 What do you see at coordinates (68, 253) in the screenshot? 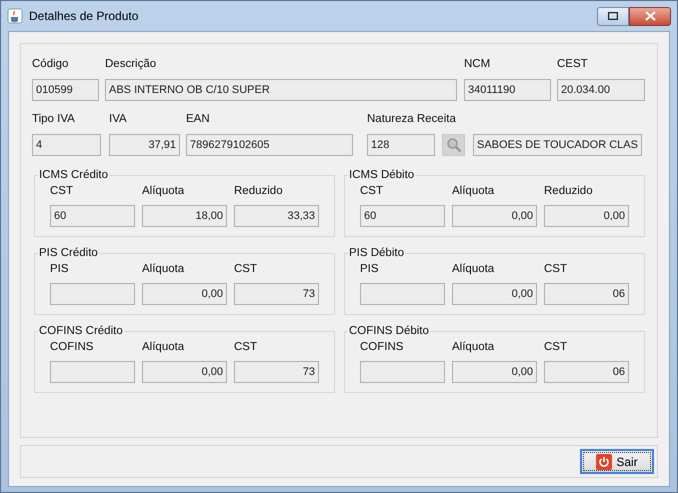
I see `group-title: PIS Crédito` at bounding box center [68, 253].